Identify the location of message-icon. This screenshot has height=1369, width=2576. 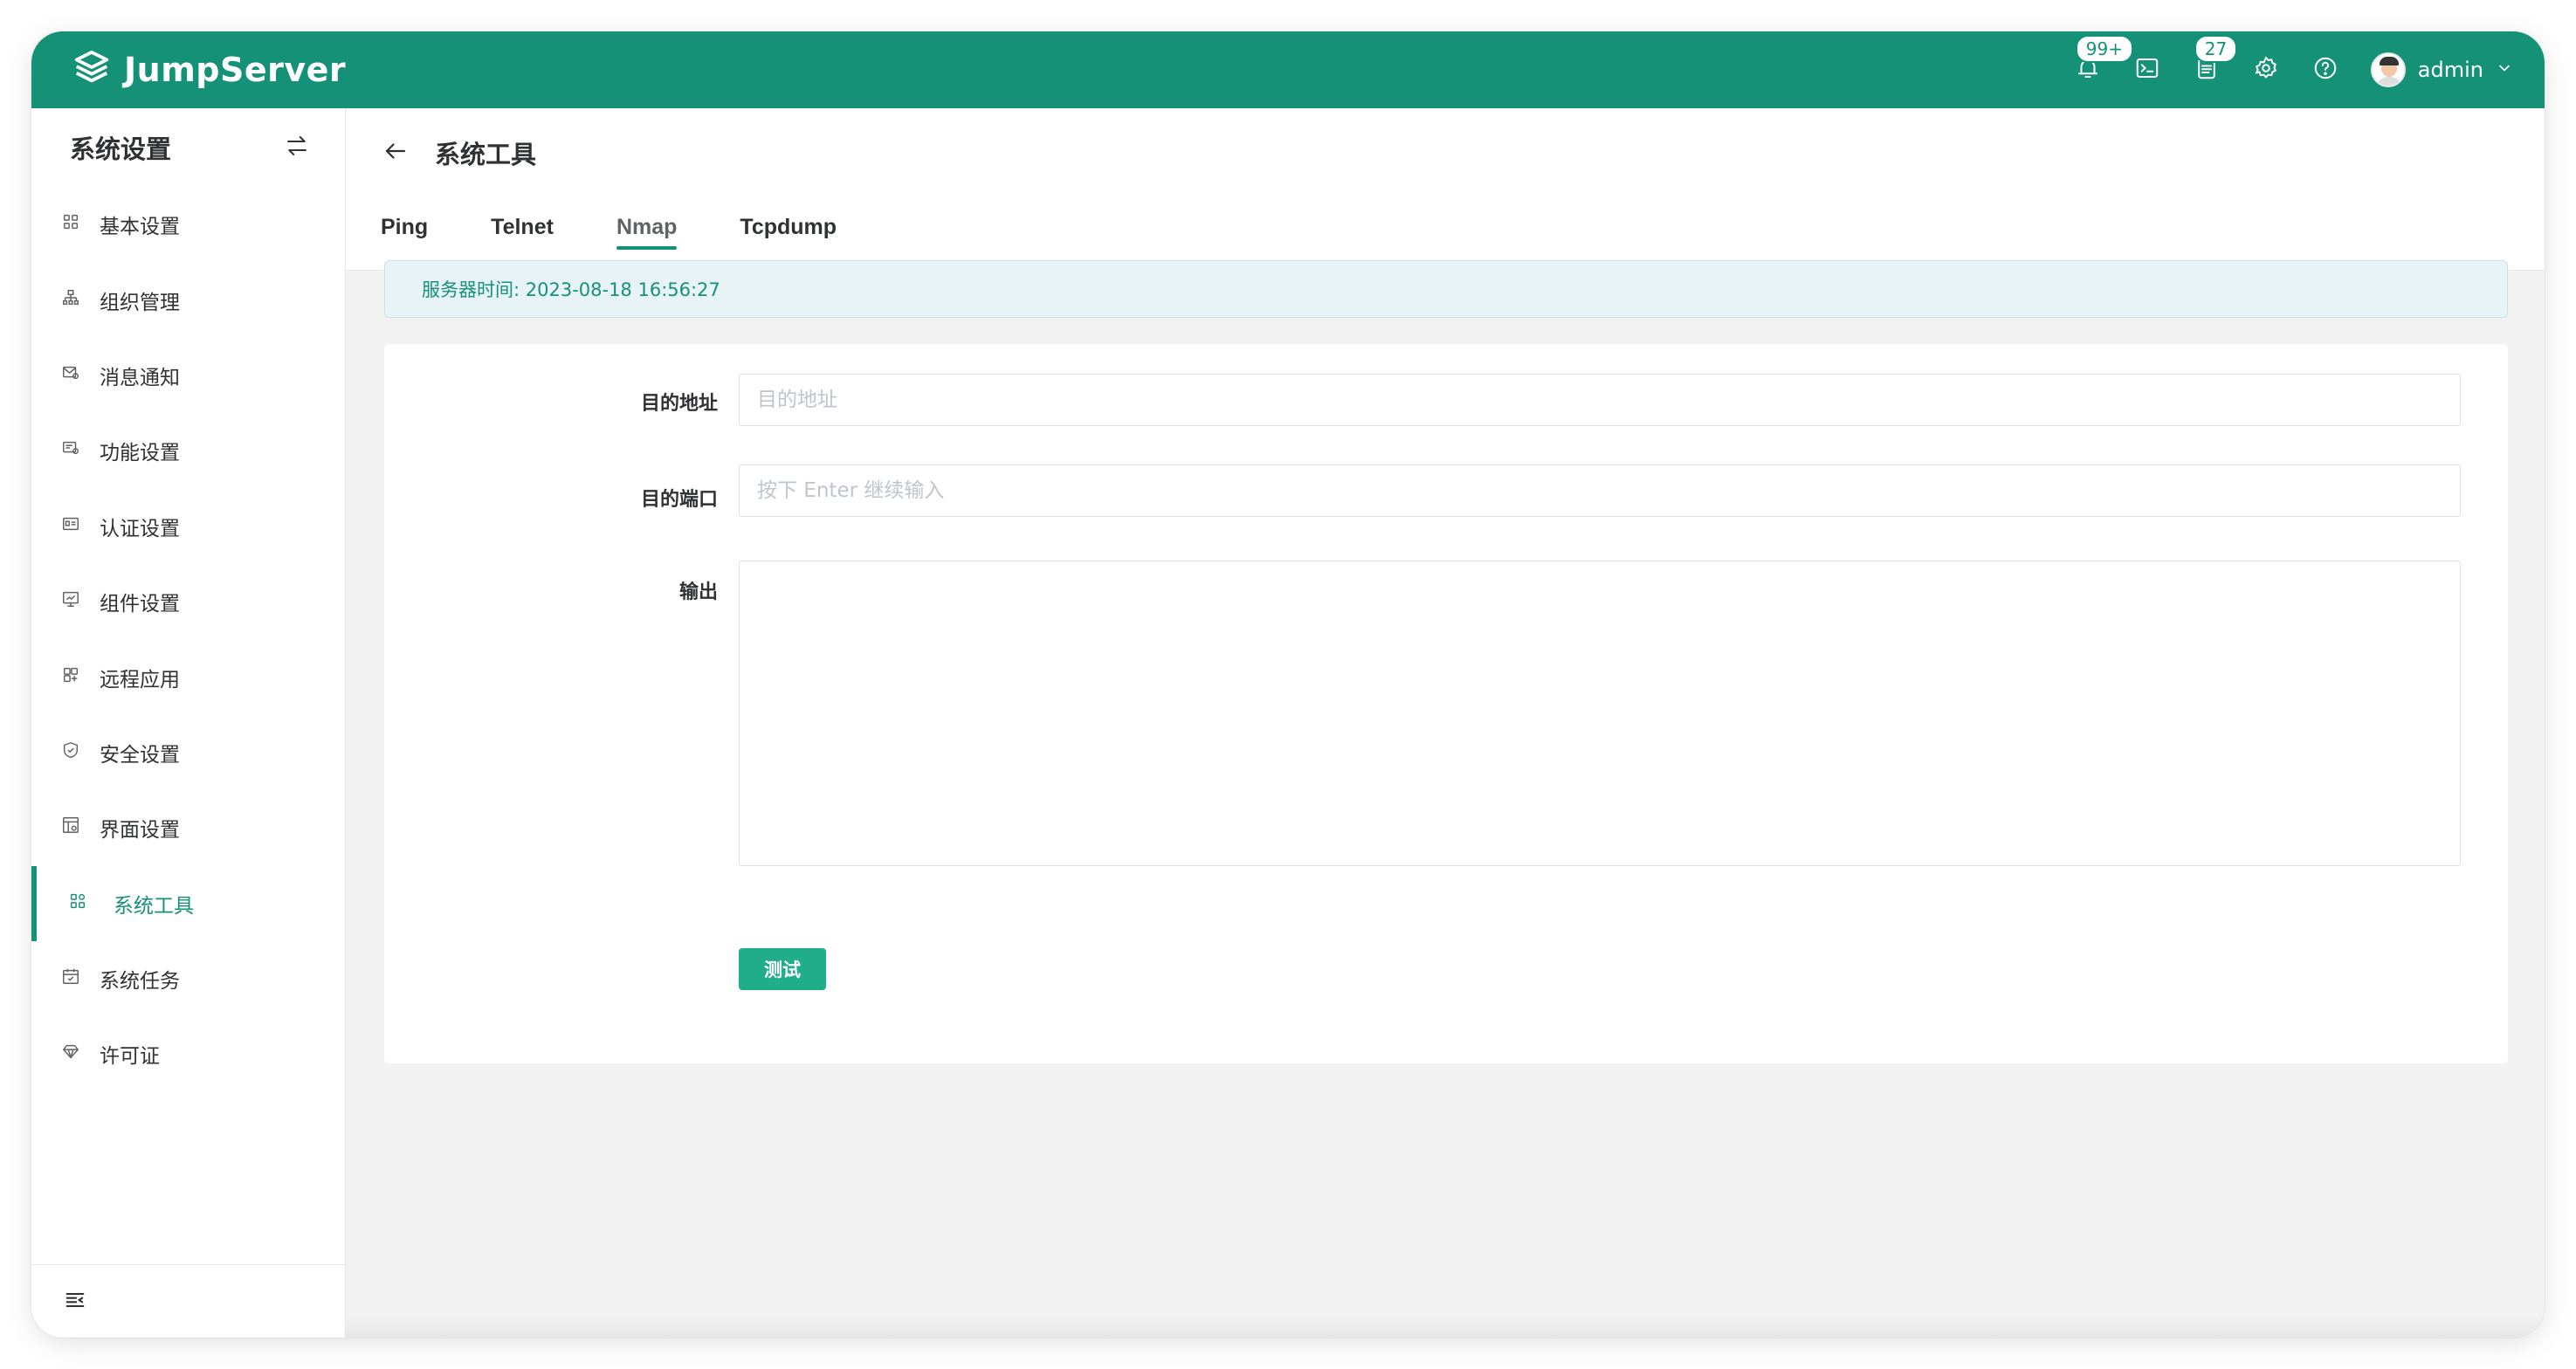
(70, 375).